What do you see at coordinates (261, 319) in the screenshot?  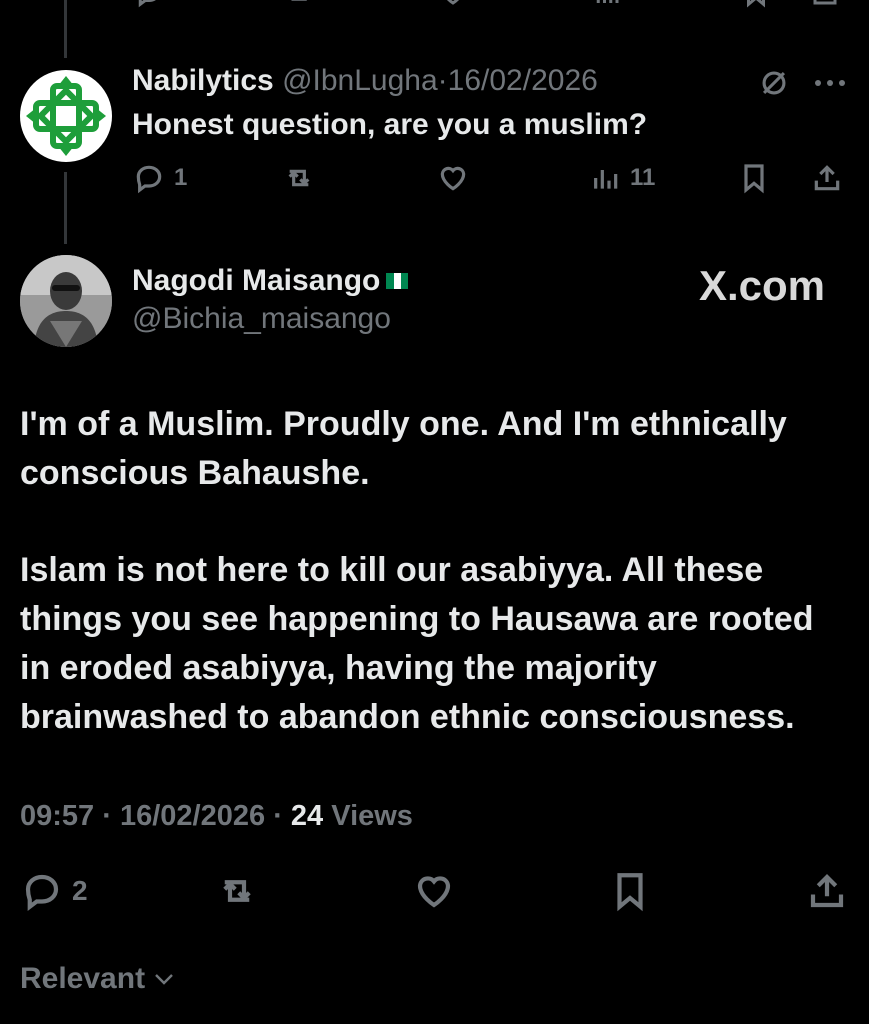 I see `author-handle: @Bichia_maisango` at bounding box center [261, 319].